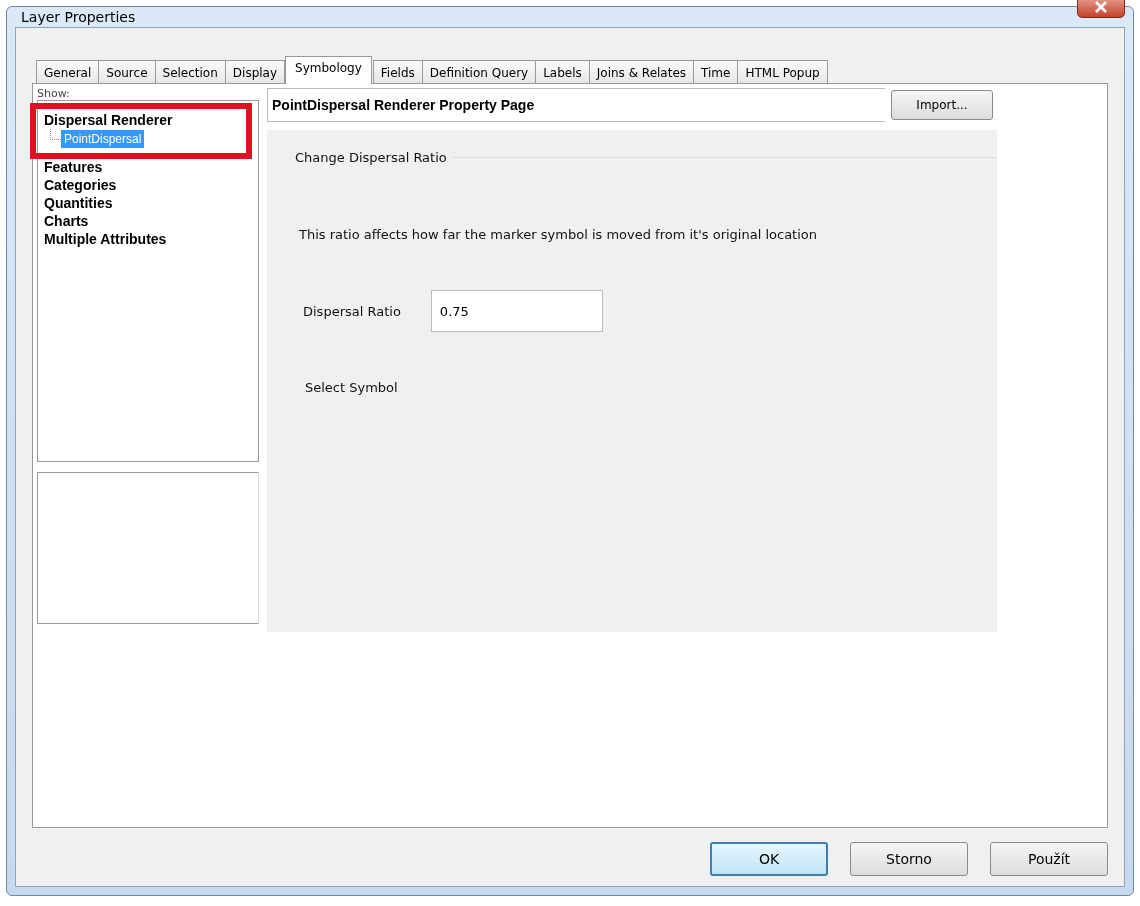 This screenshot has height=906, width=1140. Describe the element at coordinates (516, 311) in the screenshot. I see `ratio-field: 0.75` at that location.